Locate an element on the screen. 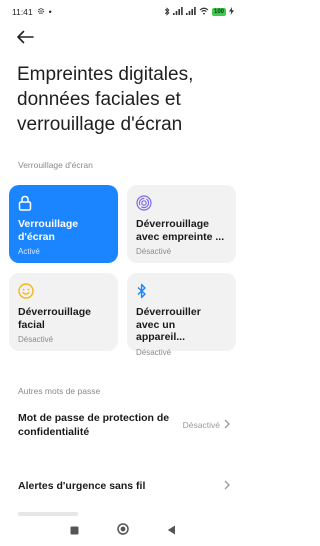 This screenshot has height=546, width=320. lock-icon is located at coordinates (63, 203).